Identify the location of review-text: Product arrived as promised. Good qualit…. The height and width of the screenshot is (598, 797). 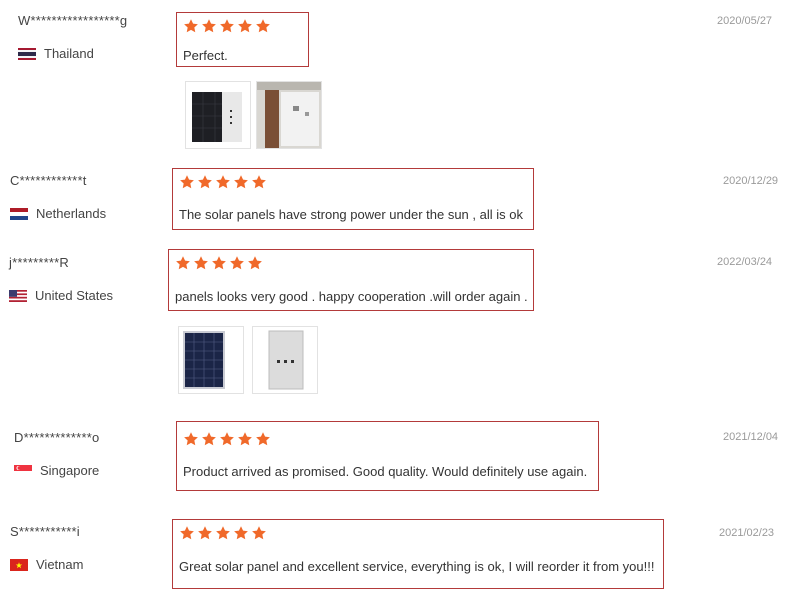
(385, 471).